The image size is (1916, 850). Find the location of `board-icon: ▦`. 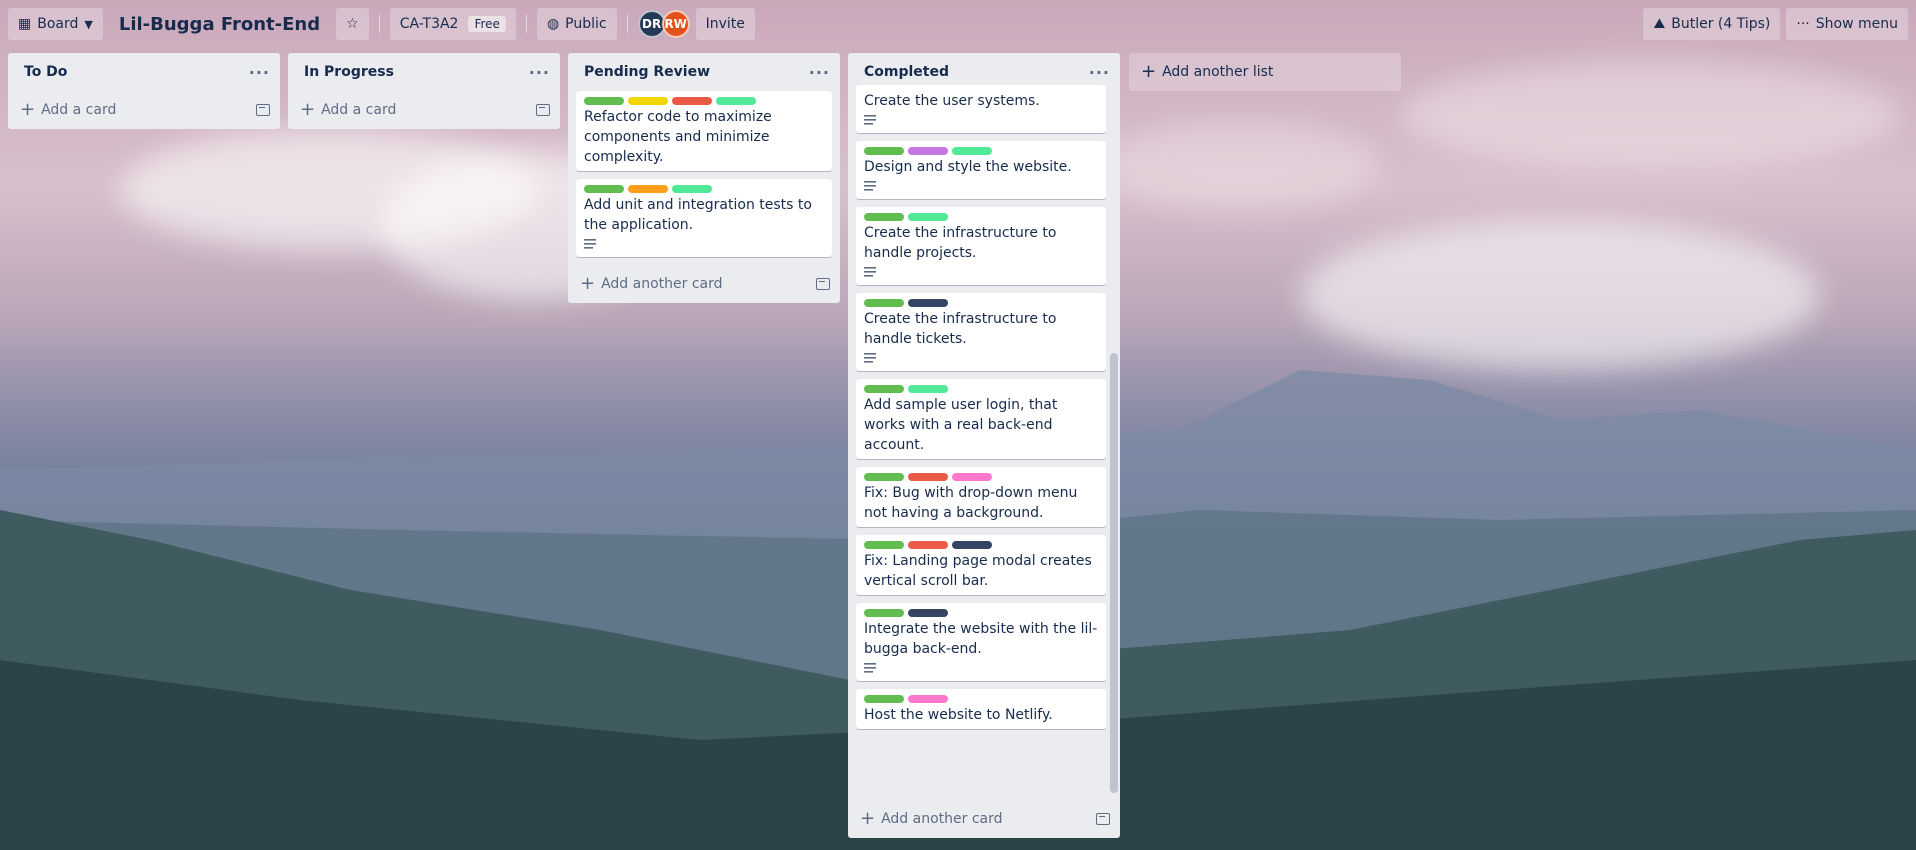

board-icon: ▦ is located at coordinates (25, 24).